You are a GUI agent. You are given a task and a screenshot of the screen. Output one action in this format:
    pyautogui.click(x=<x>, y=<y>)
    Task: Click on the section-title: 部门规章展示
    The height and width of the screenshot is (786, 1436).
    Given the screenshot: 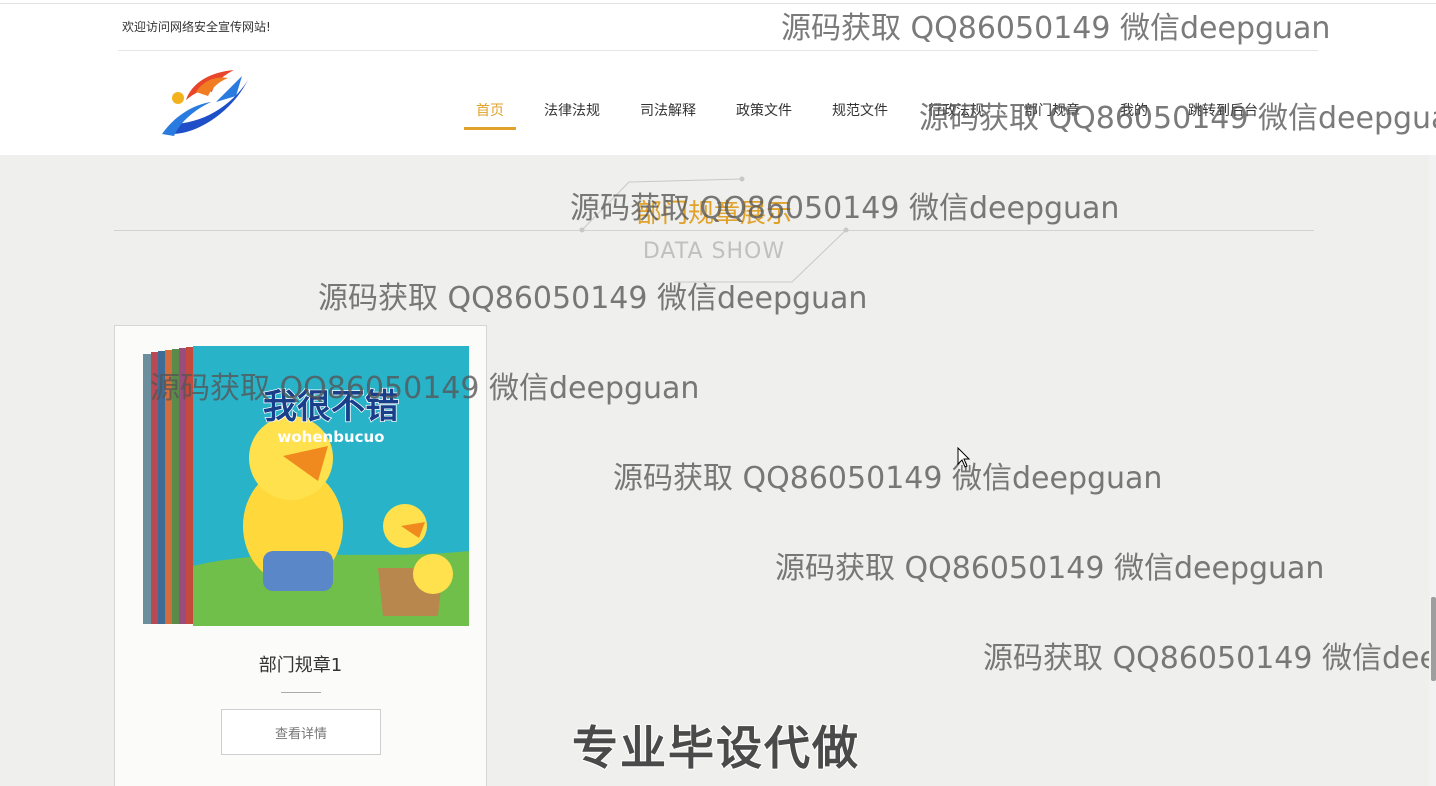 What is the action you would take?
    pyautogui.click(x=713, y=214)
    